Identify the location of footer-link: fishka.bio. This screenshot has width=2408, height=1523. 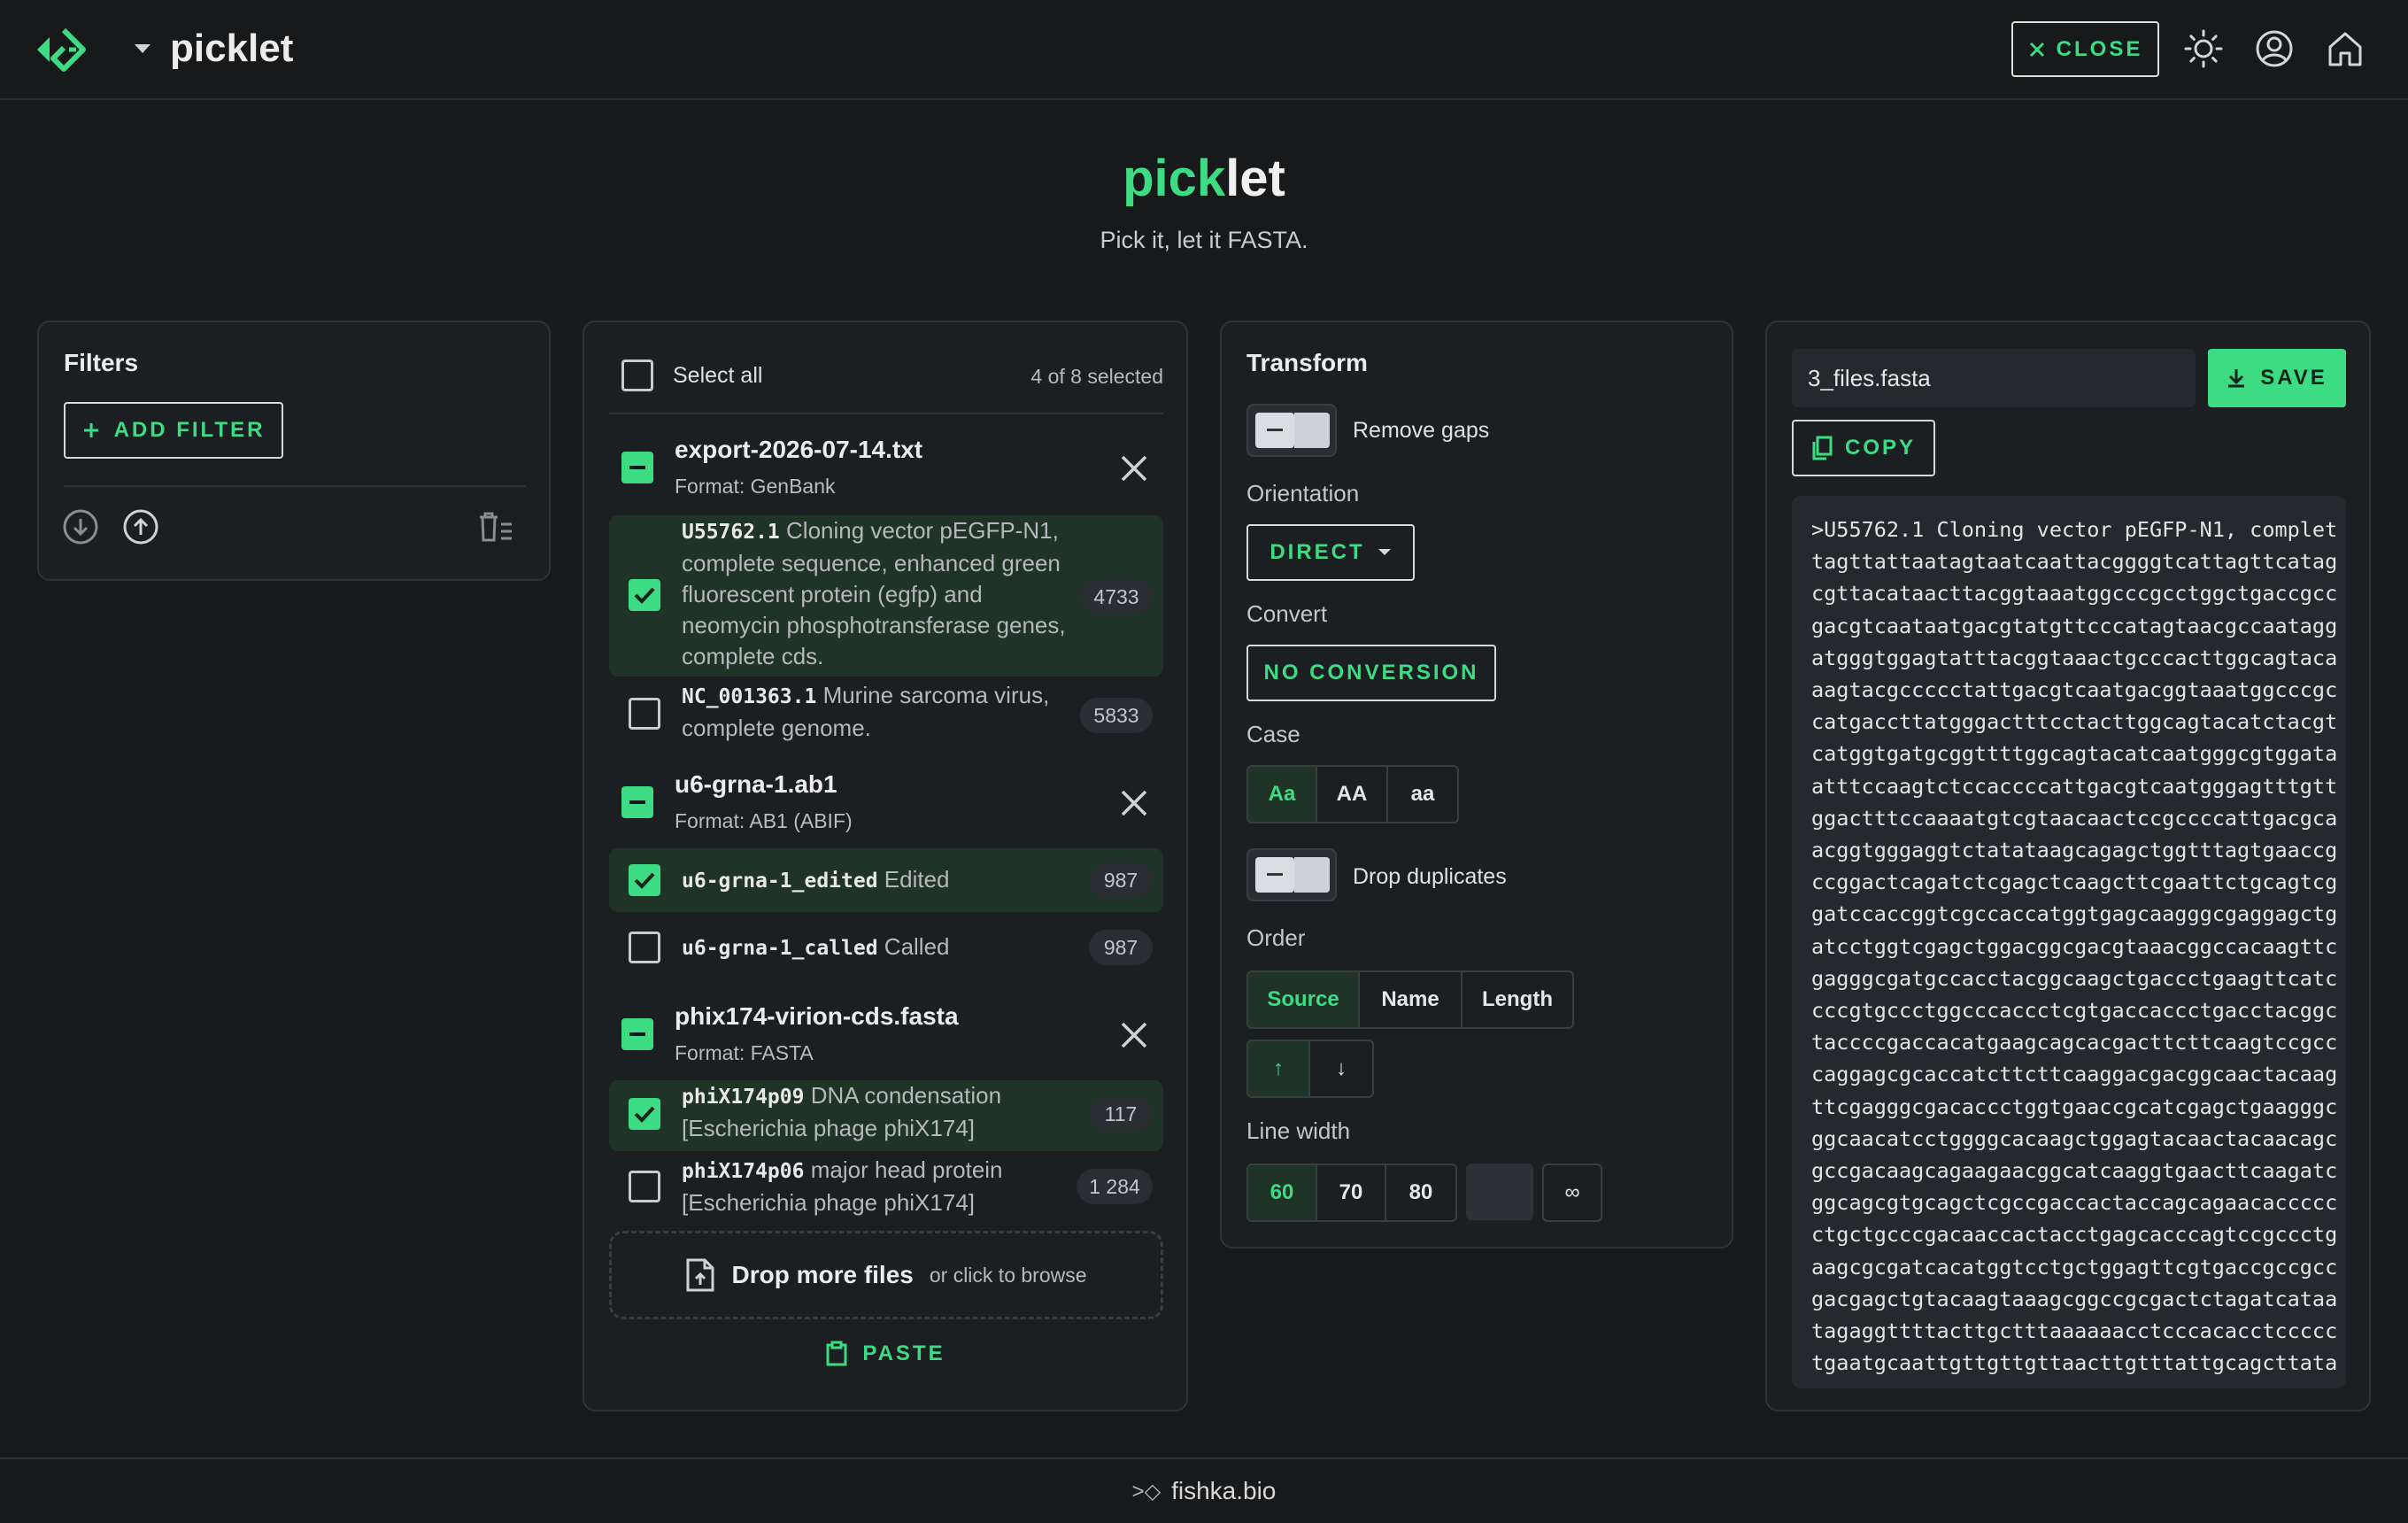
(1223, 1491).